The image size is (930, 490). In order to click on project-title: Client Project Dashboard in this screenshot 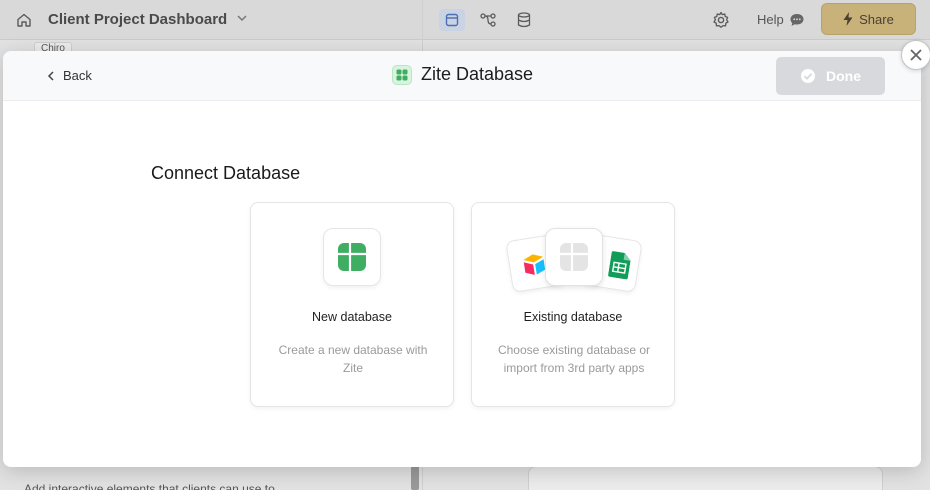, I will do `click(137, 19)`.